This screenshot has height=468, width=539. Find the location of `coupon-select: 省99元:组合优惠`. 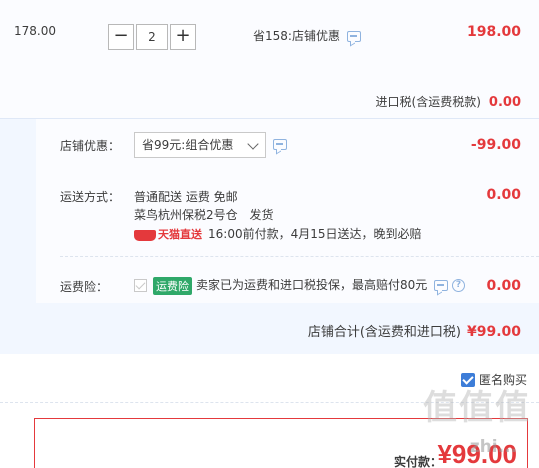

coupon-select: 省99元:组合优惠 is located at coordinates (200, 145).